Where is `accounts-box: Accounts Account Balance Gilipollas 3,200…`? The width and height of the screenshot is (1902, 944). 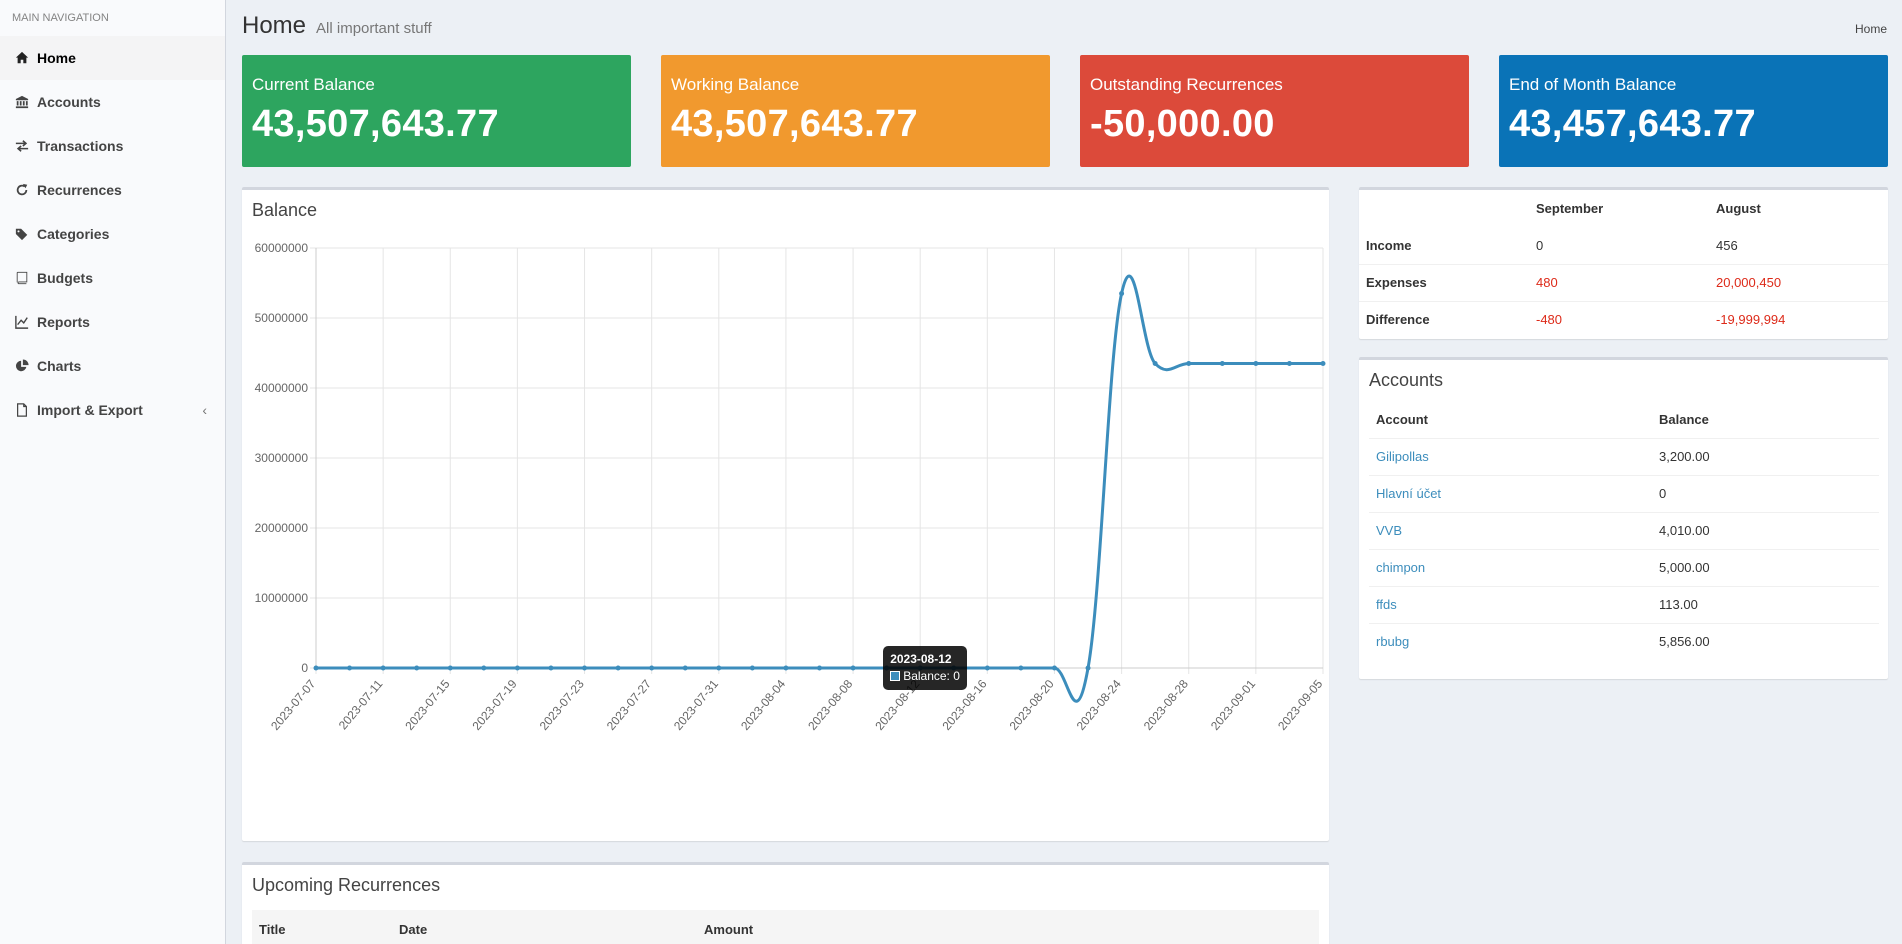
accounts-box: Accounts Account Balance Gilipollas 3,200… is located at coordinates (1623, 518).